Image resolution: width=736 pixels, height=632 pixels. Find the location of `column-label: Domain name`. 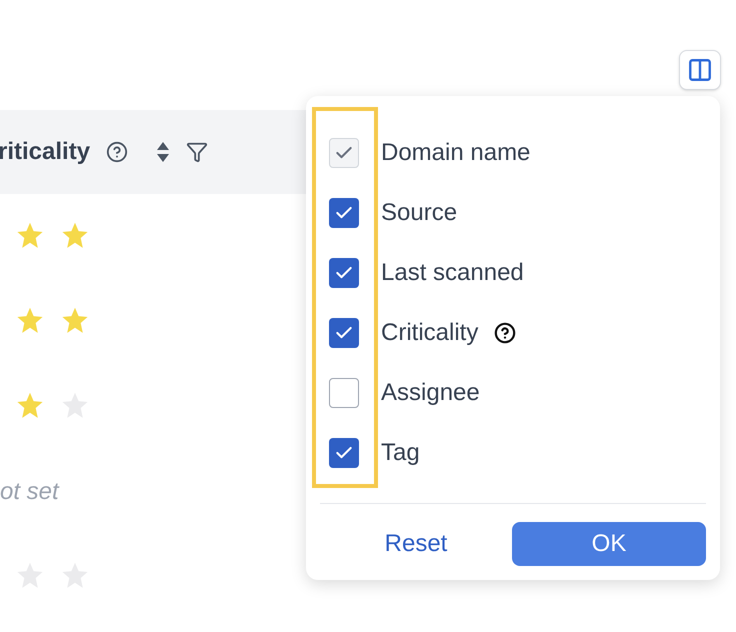

column-label: Domain name is located at coordinates (455, 153).